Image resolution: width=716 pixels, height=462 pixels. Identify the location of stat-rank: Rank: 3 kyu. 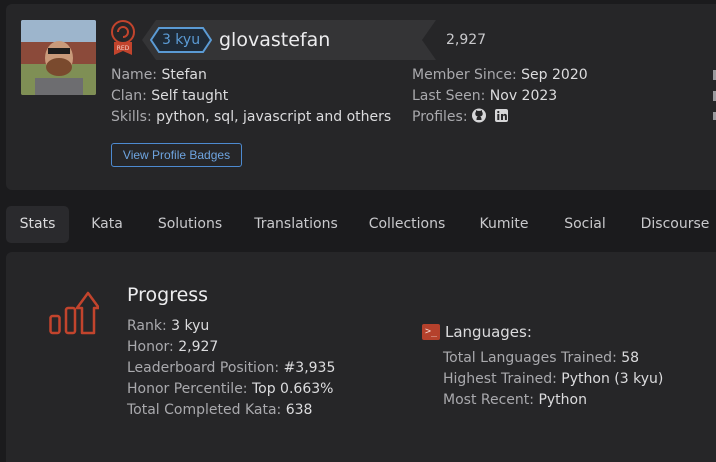
(168, 326).